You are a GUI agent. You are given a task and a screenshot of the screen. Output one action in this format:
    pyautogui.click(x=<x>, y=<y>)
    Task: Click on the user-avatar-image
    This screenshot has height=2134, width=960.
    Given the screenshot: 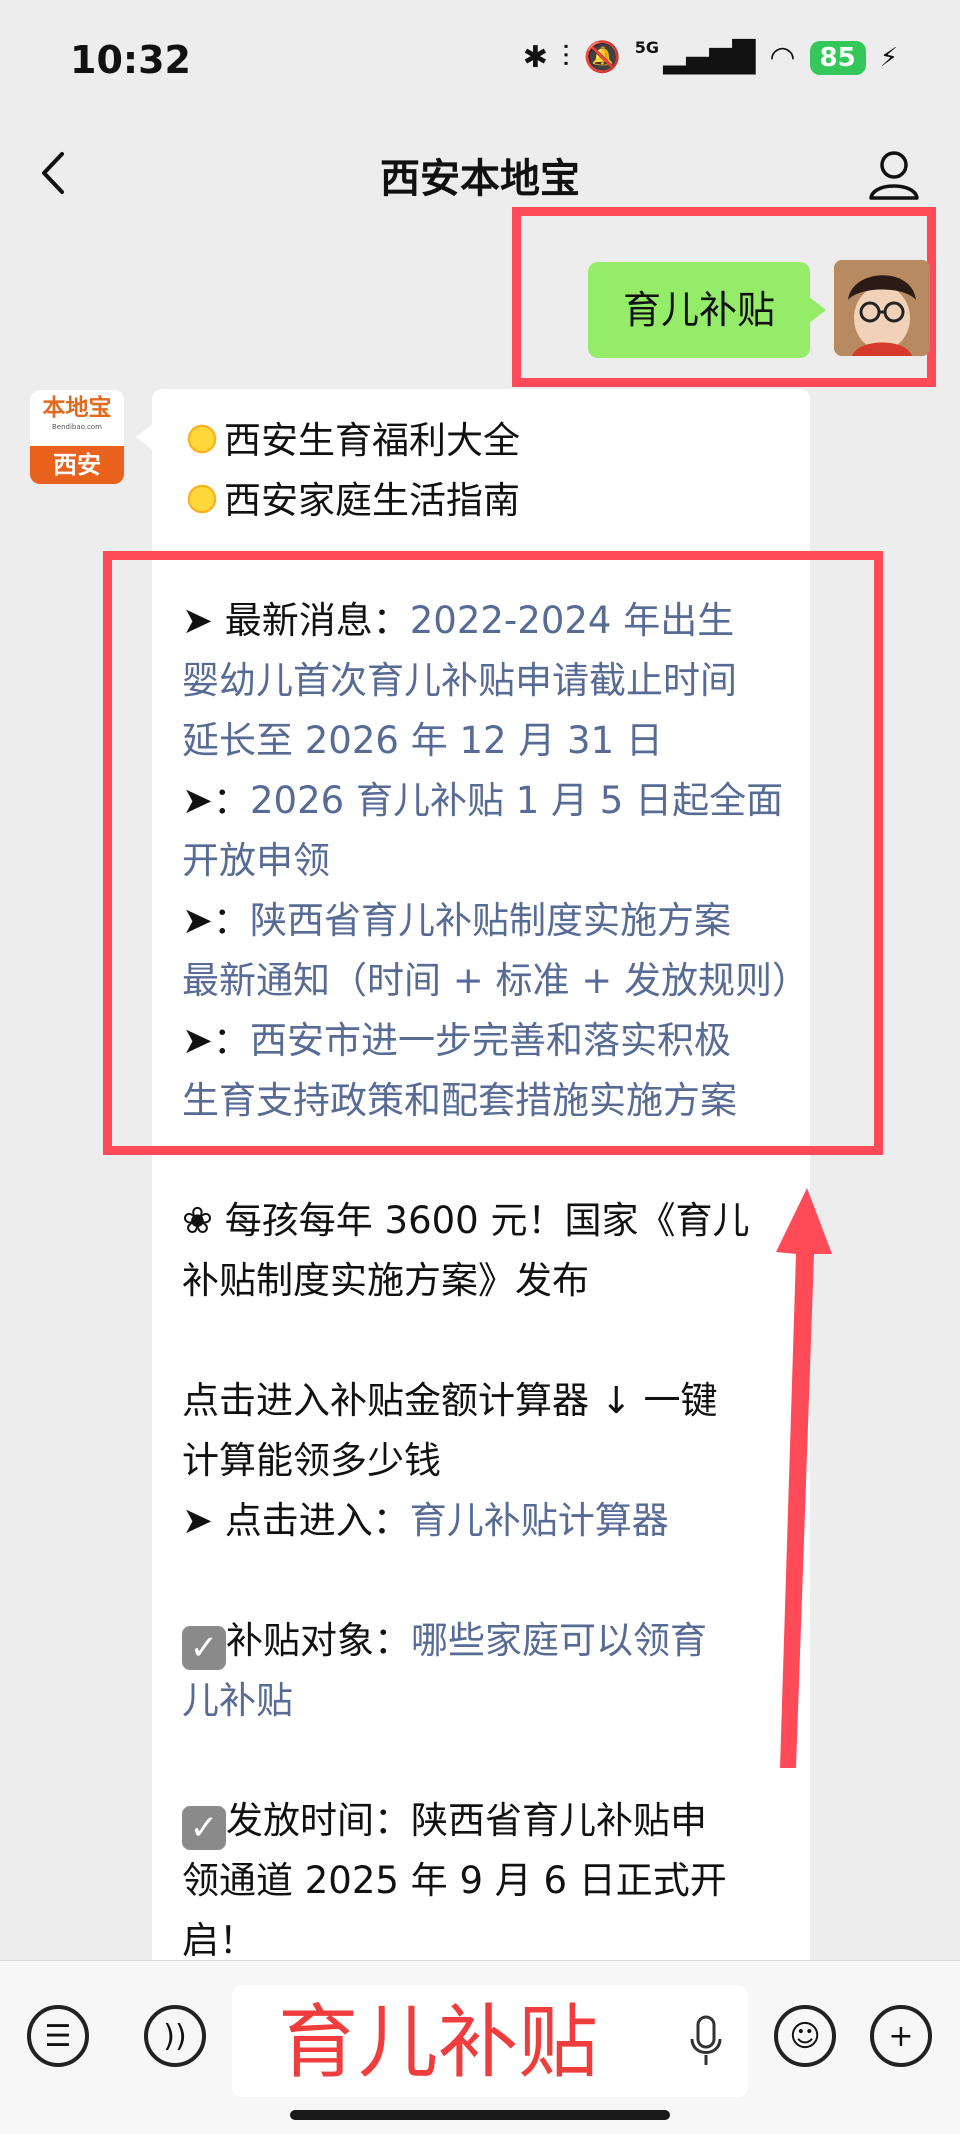 What is the action you would take?
    pyautogui.click(x=882, y=308)
    